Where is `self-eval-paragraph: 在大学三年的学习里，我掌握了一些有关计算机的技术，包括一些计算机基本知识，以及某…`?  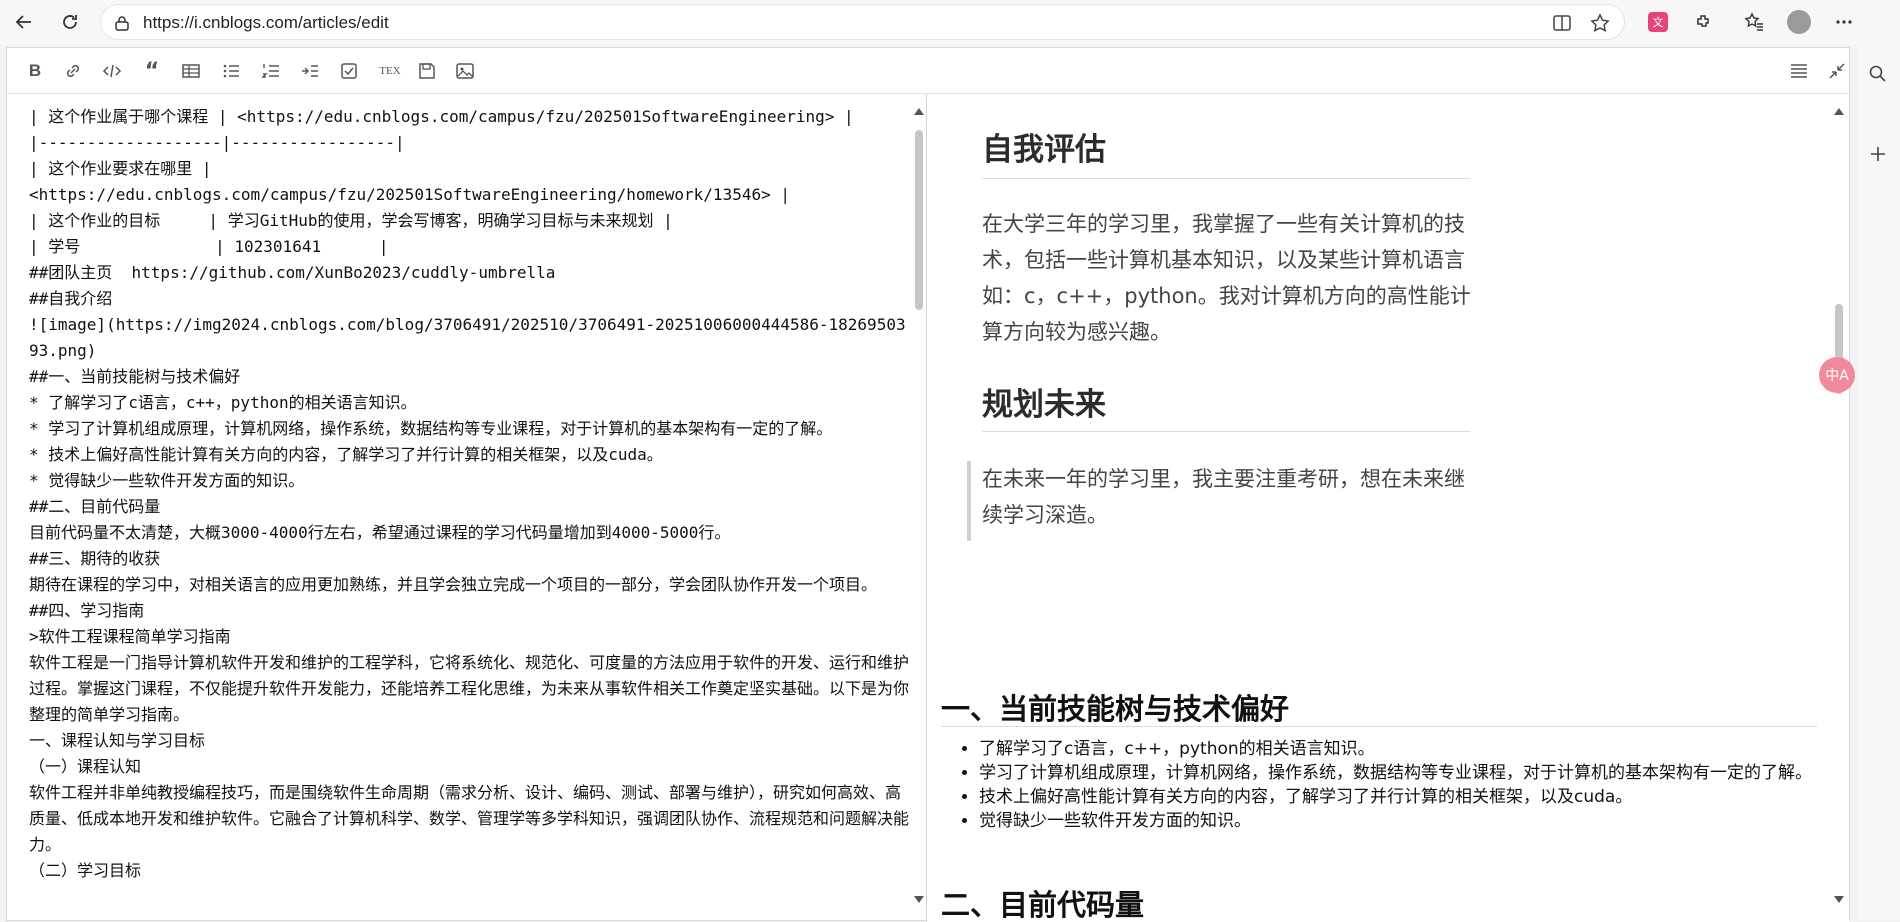 self-eval-paragraph: 在大学三年的学习里，我掌握了一些有关计算机的技术，包括一些计算机基本知识，以及某… is located at coordinates (1226, 278).